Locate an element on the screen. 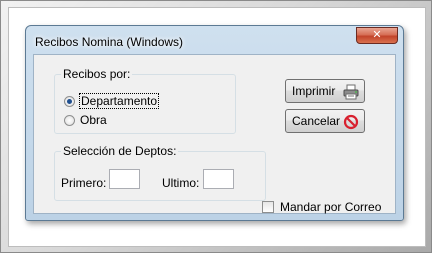 This screenshot has height=253, width=432. radio-dot is located at coordinates (69, 101).